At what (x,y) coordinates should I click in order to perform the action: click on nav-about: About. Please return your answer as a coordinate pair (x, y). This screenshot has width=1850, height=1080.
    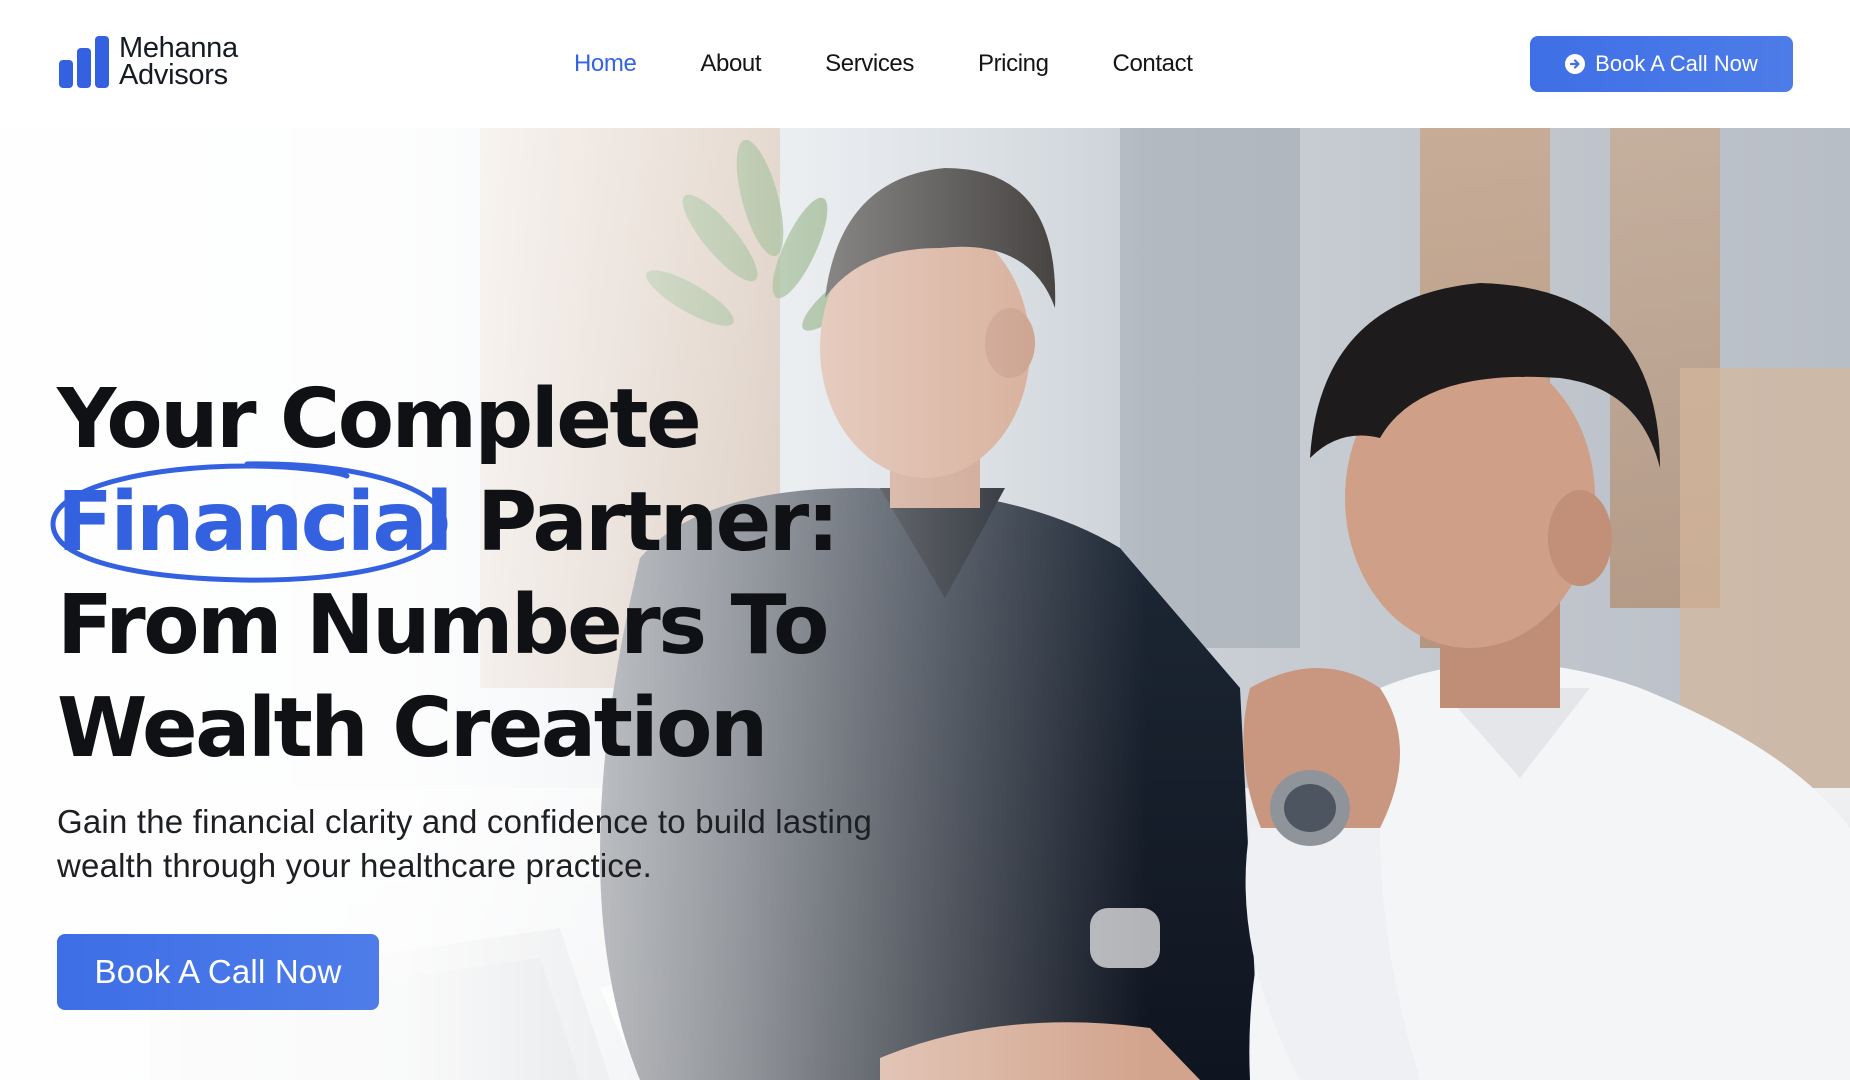
    Looking at the image, I should click on (730, 64).